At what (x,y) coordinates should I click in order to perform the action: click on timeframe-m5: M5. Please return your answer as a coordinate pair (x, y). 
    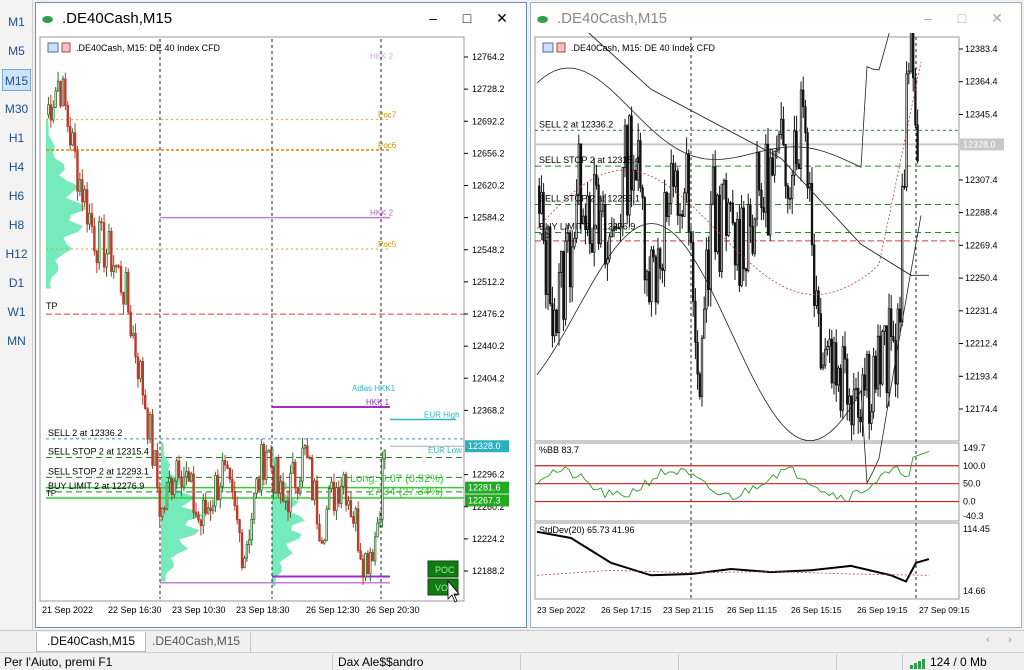
    Looking at the image, I should click on (16, 51).